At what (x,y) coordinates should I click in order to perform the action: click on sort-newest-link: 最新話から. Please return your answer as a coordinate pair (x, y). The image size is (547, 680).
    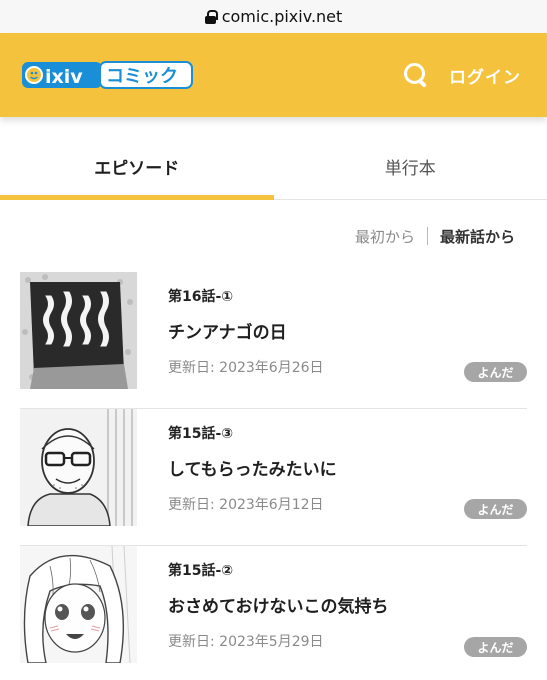
    Looking at the image, I should click on (477, 236).